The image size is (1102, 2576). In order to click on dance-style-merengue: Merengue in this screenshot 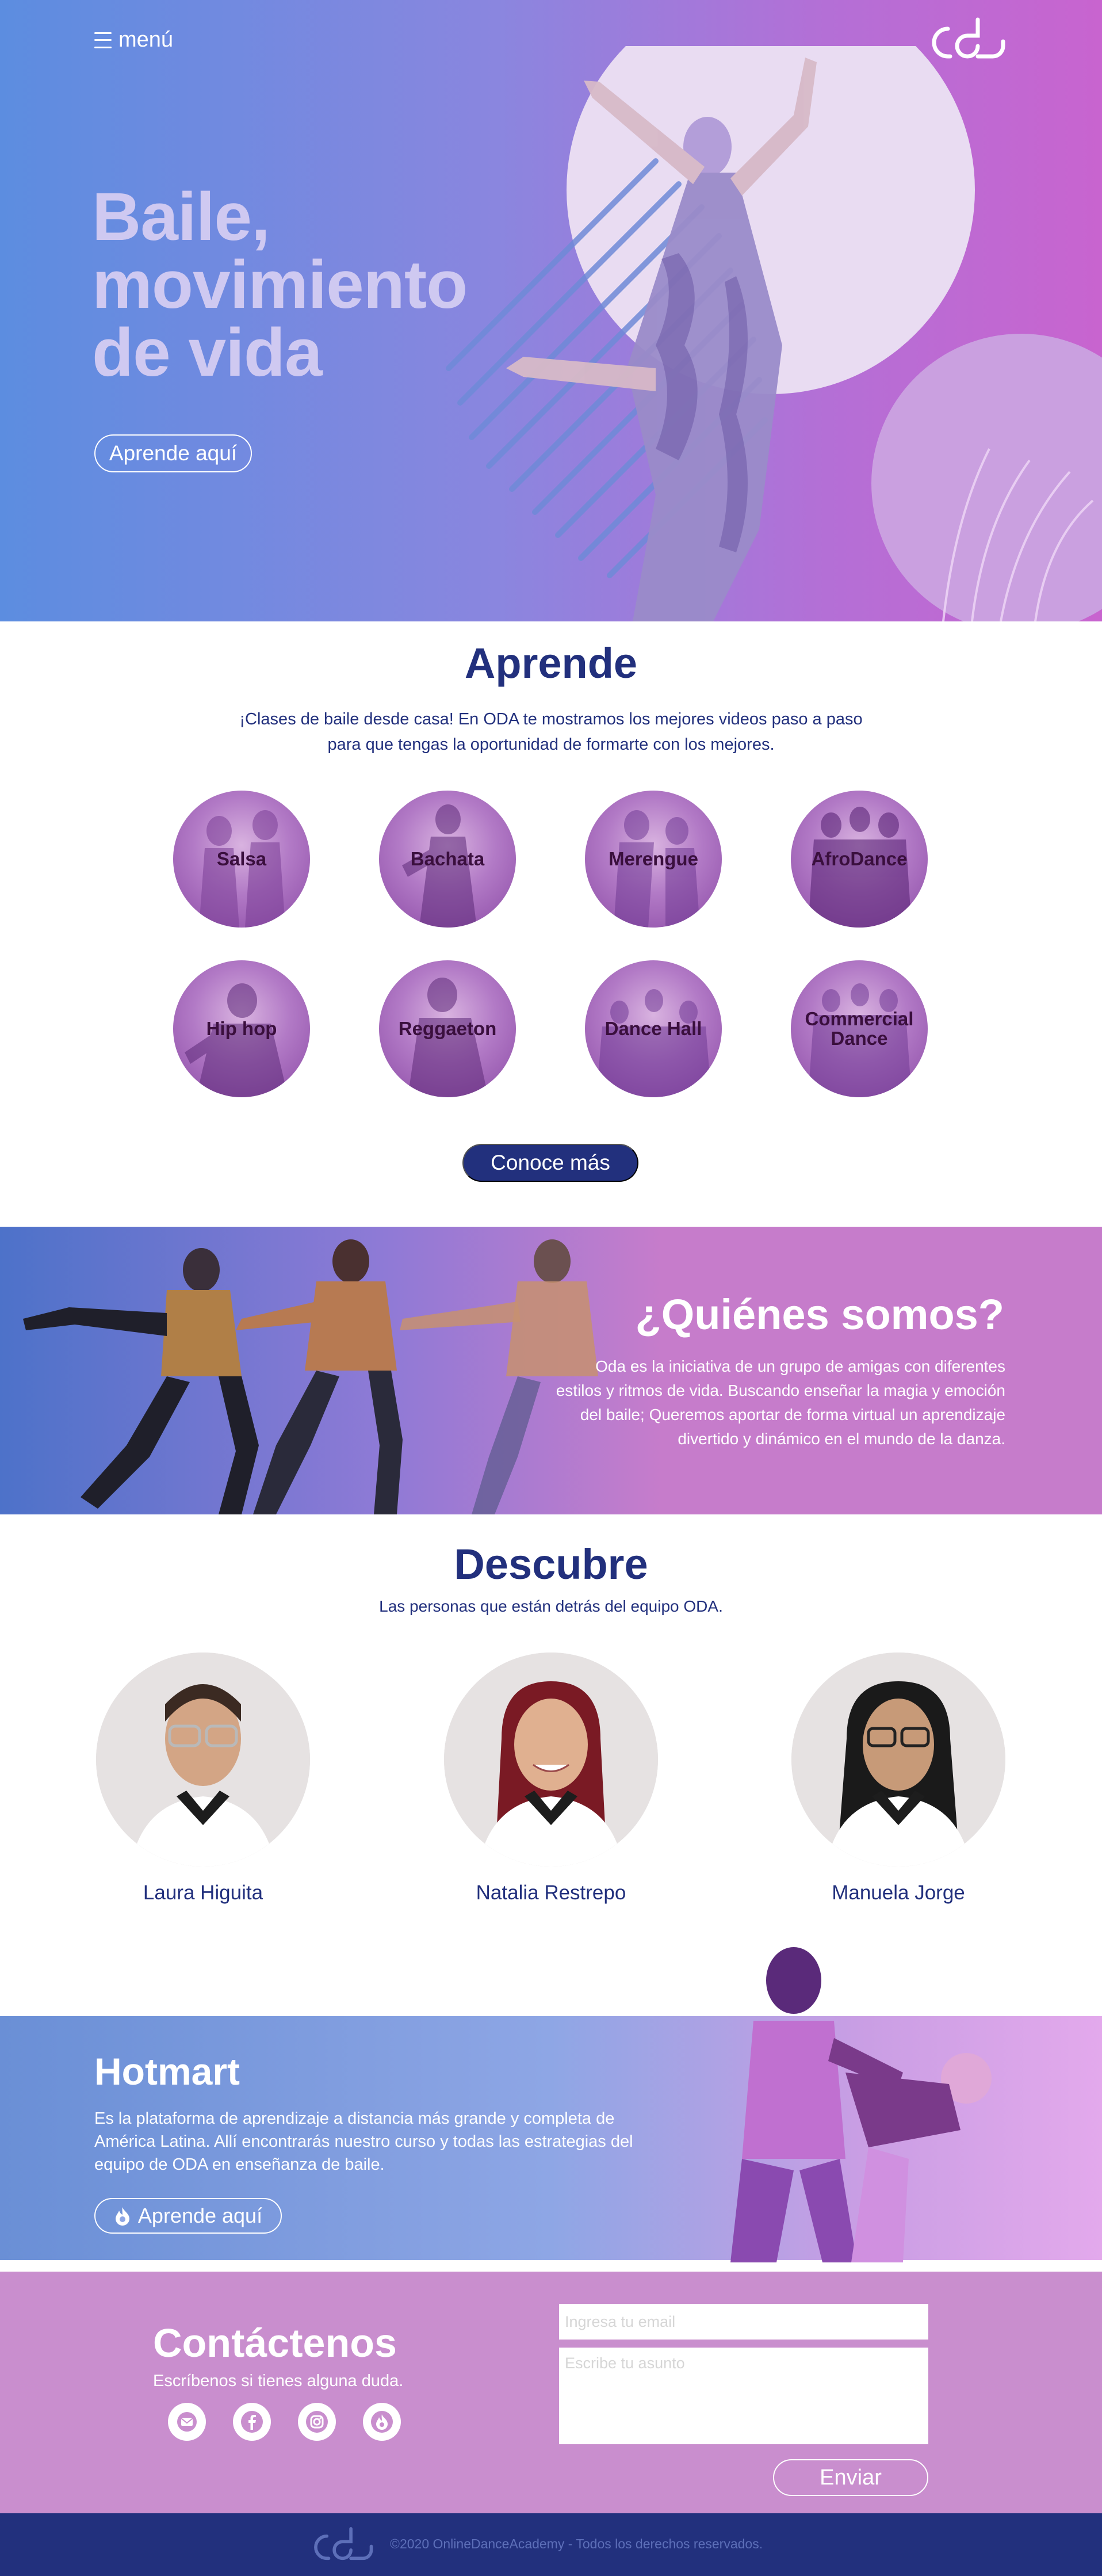, I will do `click(653, 859)`.